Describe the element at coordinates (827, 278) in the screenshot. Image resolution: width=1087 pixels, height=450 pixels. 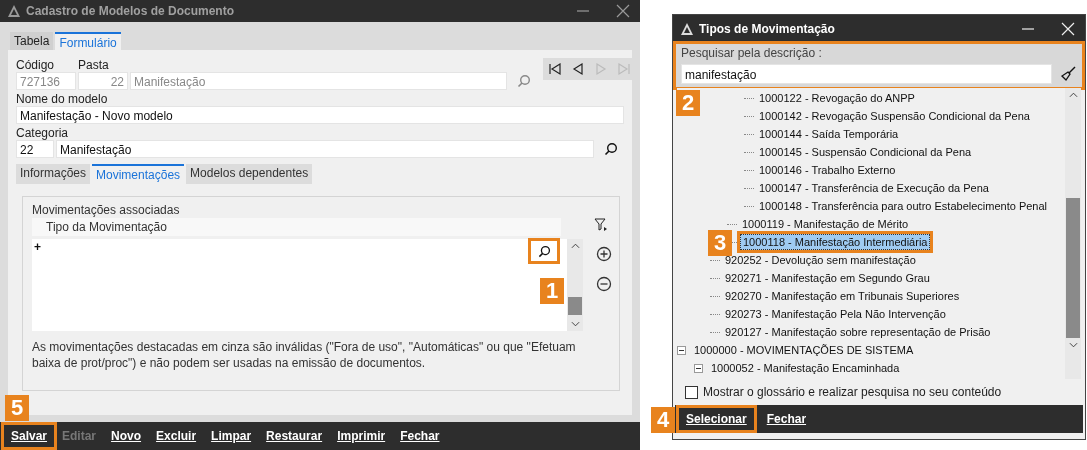
I see `tree-item: 920271 - Manifestação em Segundo Grau` at that location.